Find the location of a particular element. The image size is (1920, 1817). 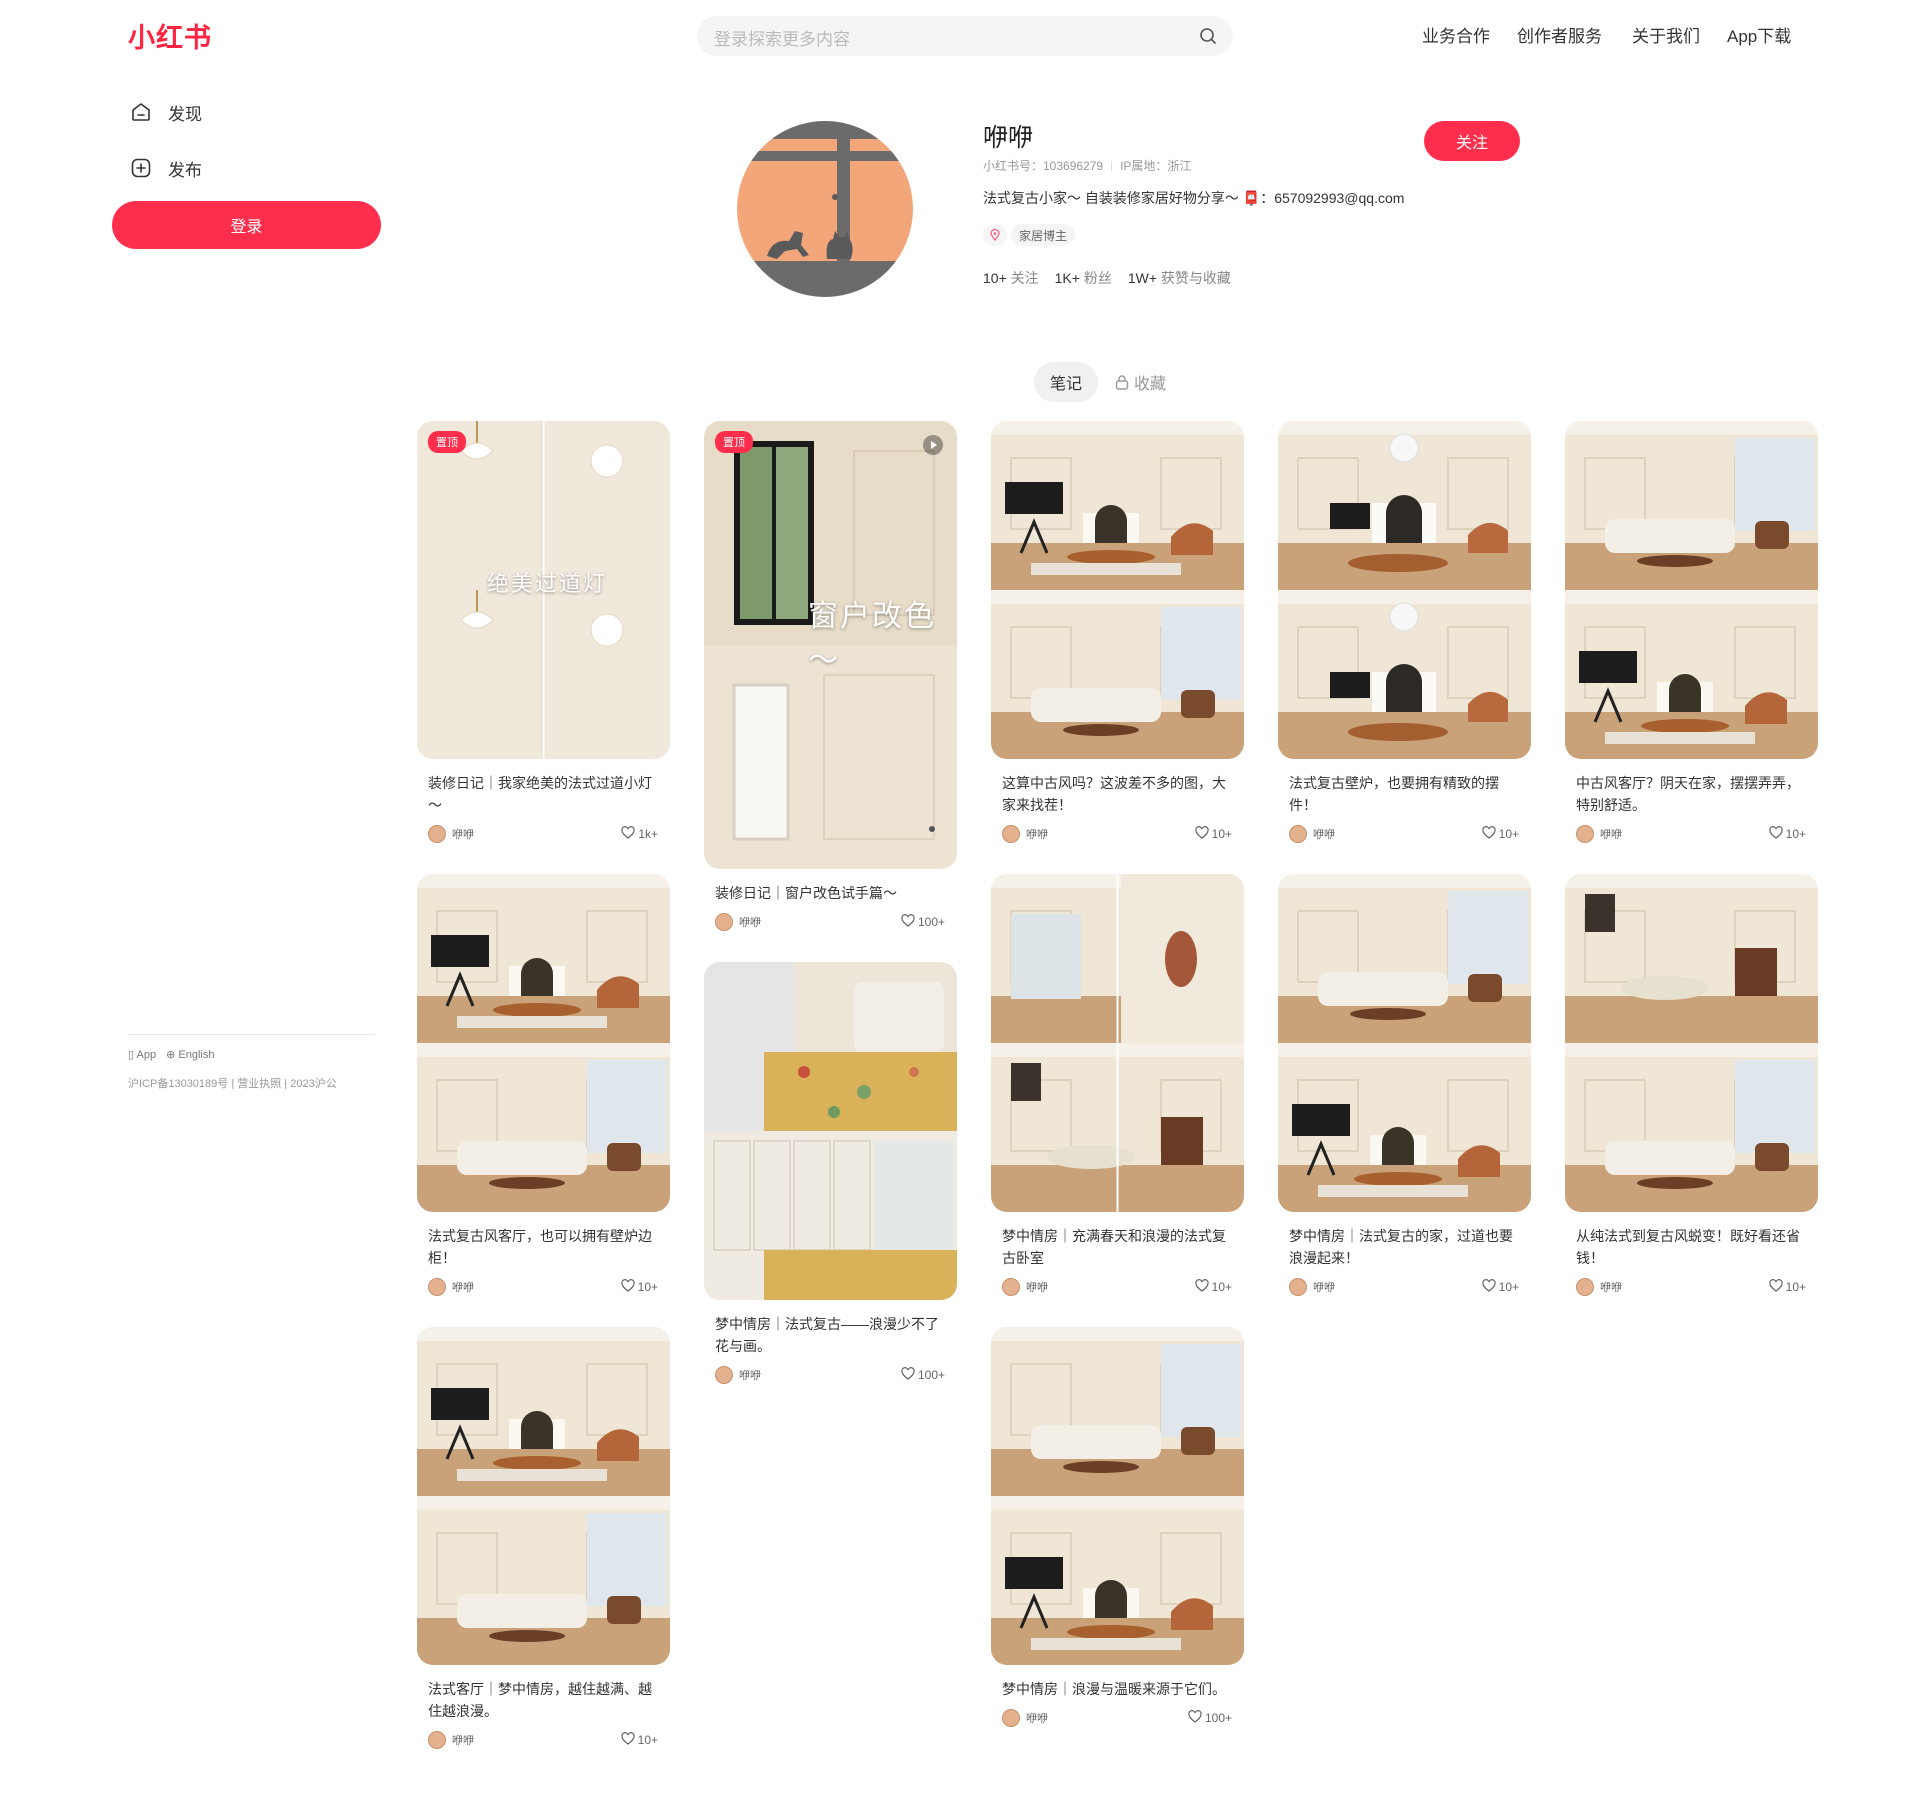

profile-stats: 10+ 关注 1K+ 粉丝 1W+ 获赞与收藏 is located at coordinates (1107, 278).